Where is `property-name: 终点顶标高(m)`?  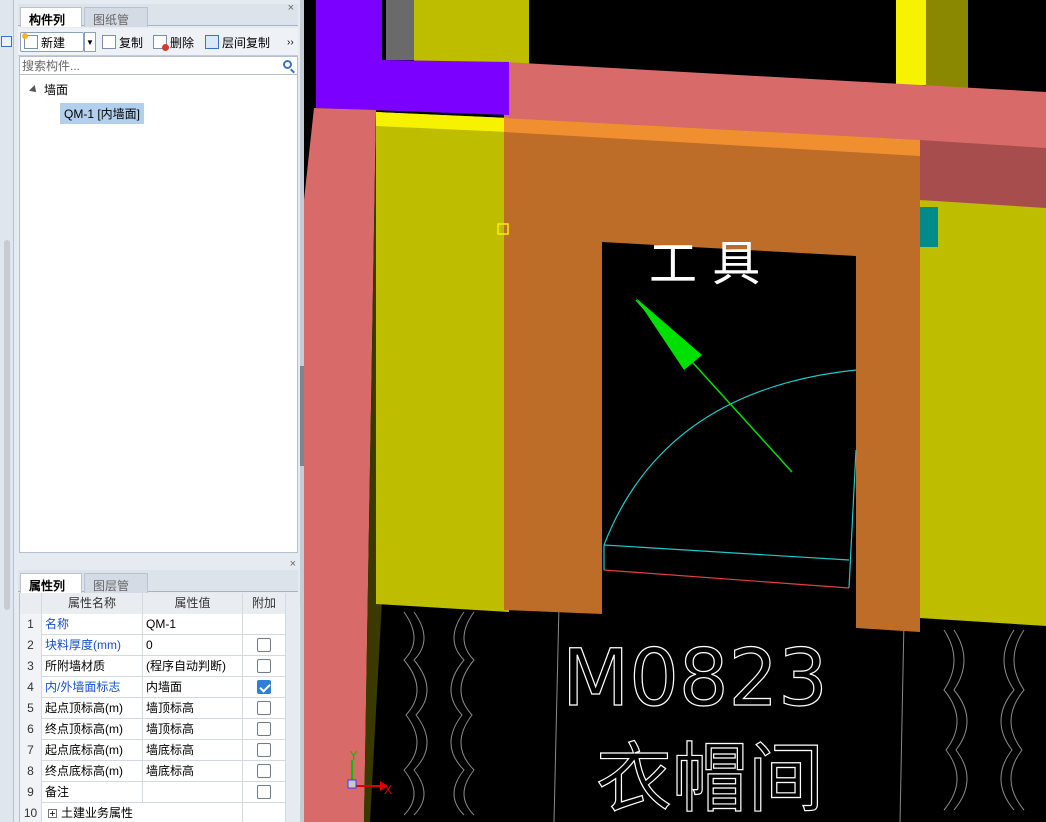 property-name: 终点顶标高(m) is located at coordinates (92, 729).